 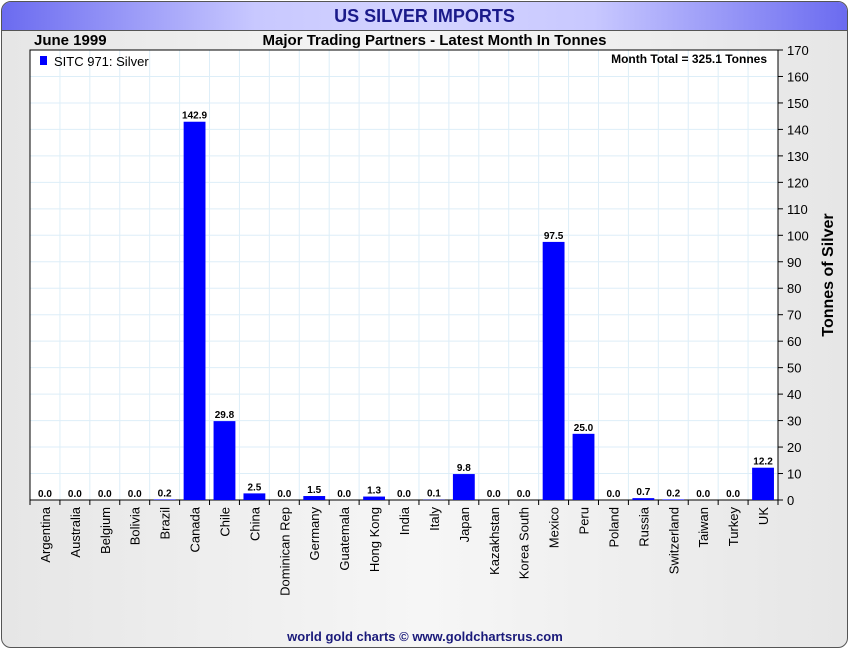 What do you see at coordinates (494, 541) in the screenshot?
I see `x-tick-label: Kazakhstan` at bounding box center [494, 541].